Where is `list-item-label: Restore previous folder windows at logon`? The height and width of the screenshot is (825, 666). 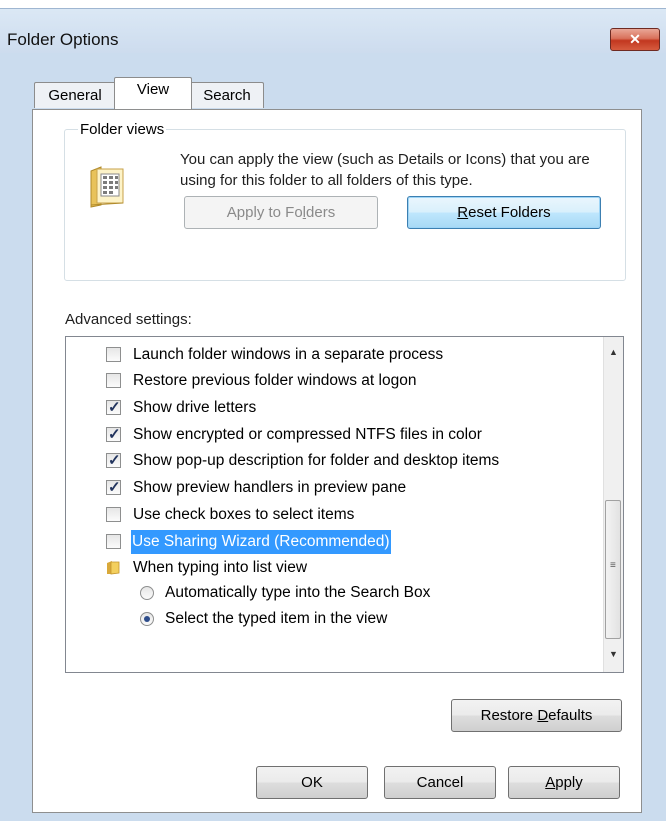 list-item-label: Restore previous folder windows at logon is located at coordinates (275, 380).